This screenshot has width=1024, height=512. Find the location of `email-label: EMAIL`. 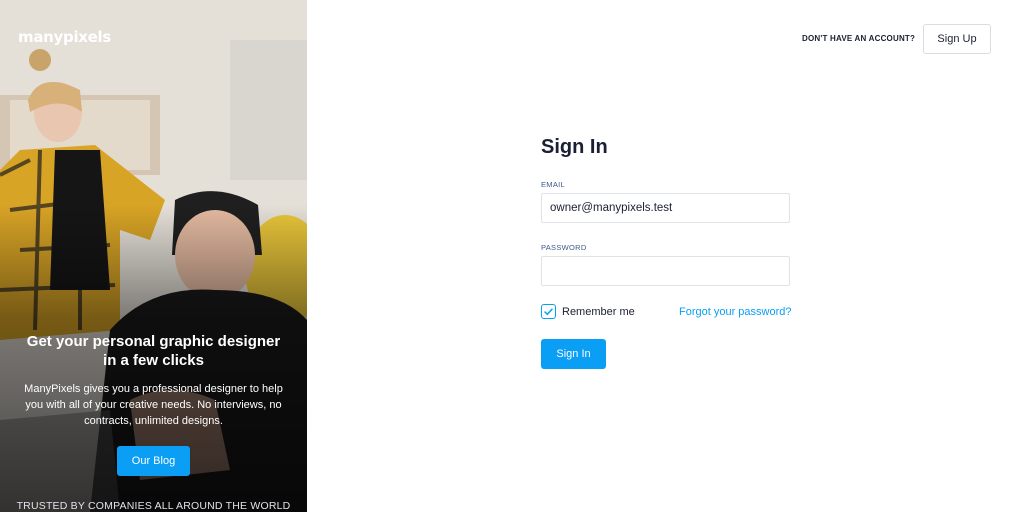

email-label: EMAIL is located at coordinates (553, 184).